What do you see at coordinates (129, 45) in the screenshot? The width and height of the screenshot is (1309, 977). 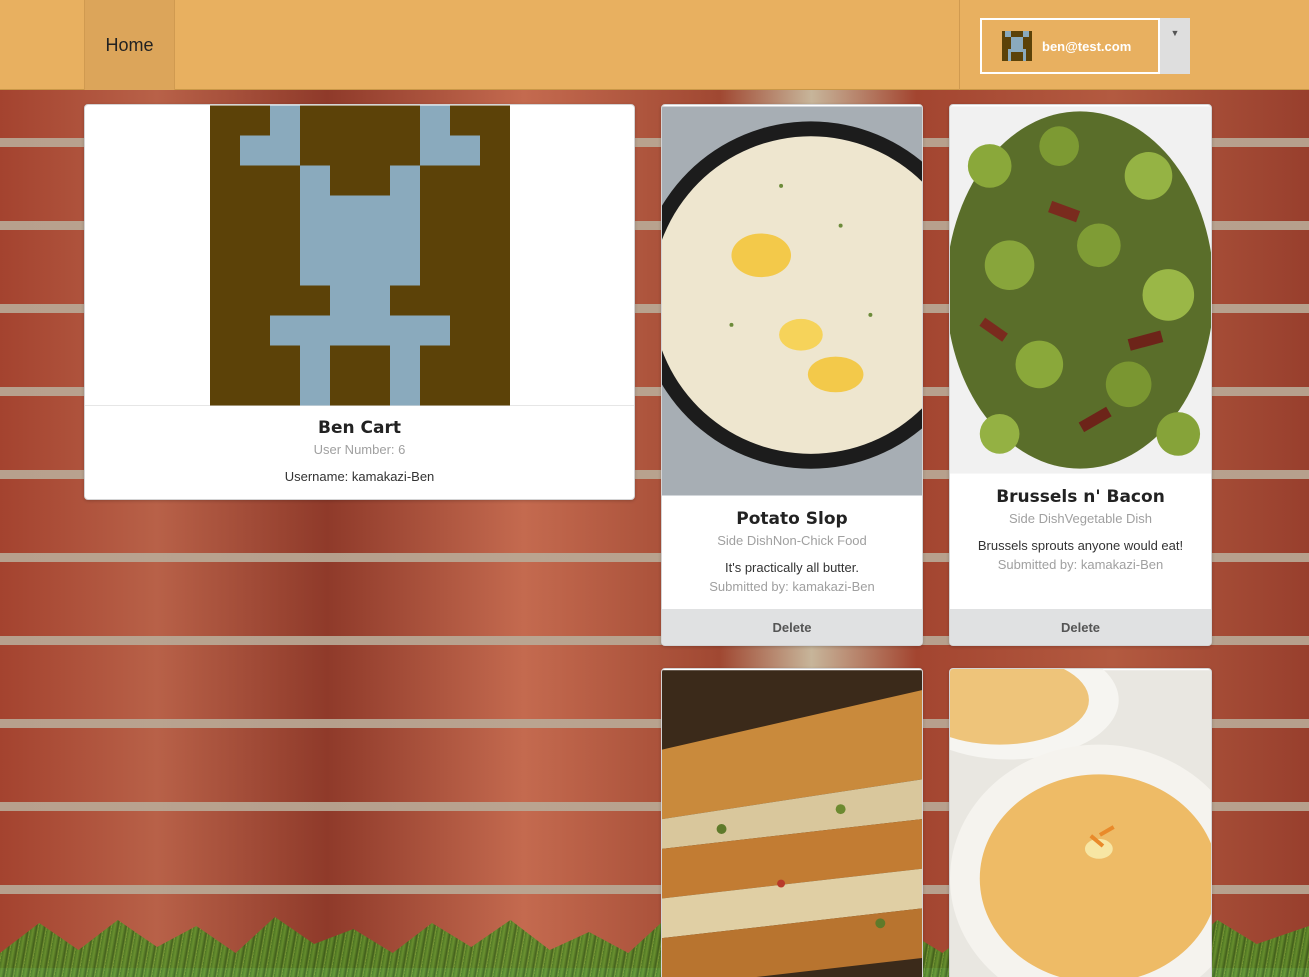 I see `nav-home-link: Home` at bounding box center [129, 45].